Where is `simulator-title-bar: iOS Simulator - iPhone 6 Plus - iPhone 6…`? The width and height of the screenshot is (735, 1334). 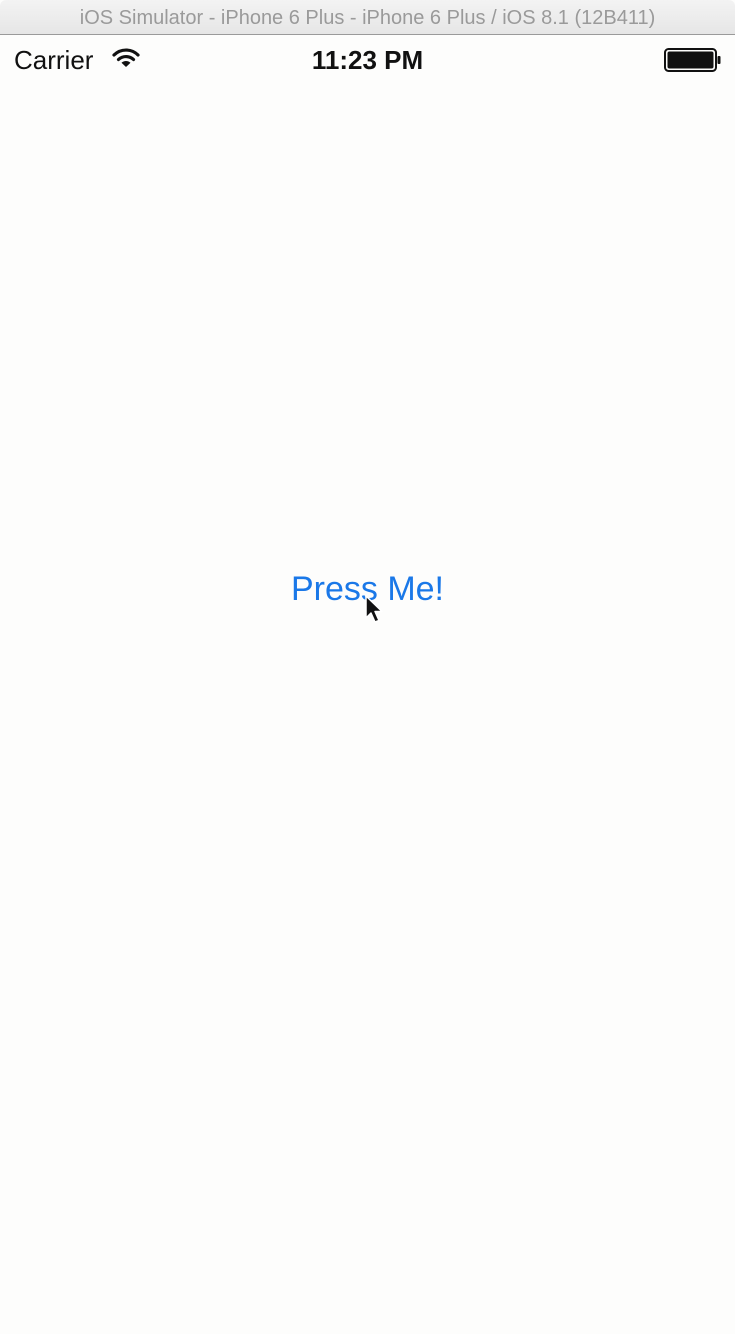
simulator-title-bar: iOS Simulator - iPhone 6 Plus - iPhone 6… is located at coordinates (367, 17).